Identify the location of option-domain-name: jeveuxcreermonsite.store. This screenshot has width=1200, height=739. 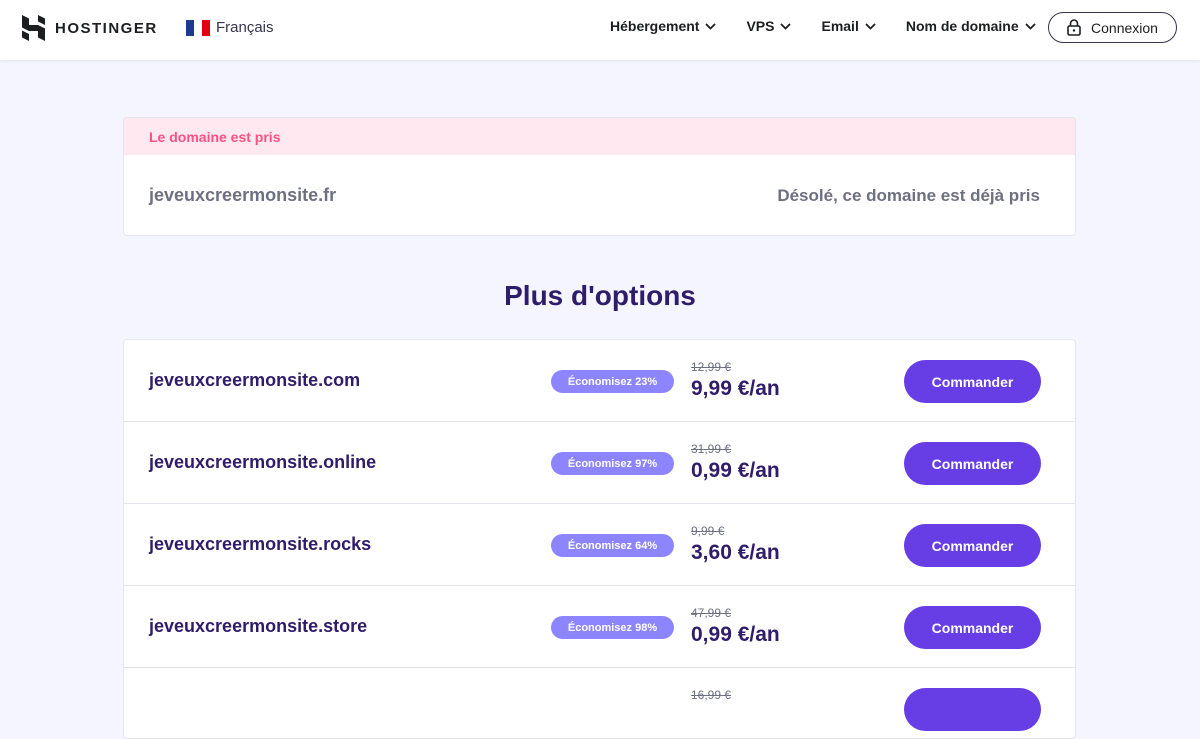
(258, 626).